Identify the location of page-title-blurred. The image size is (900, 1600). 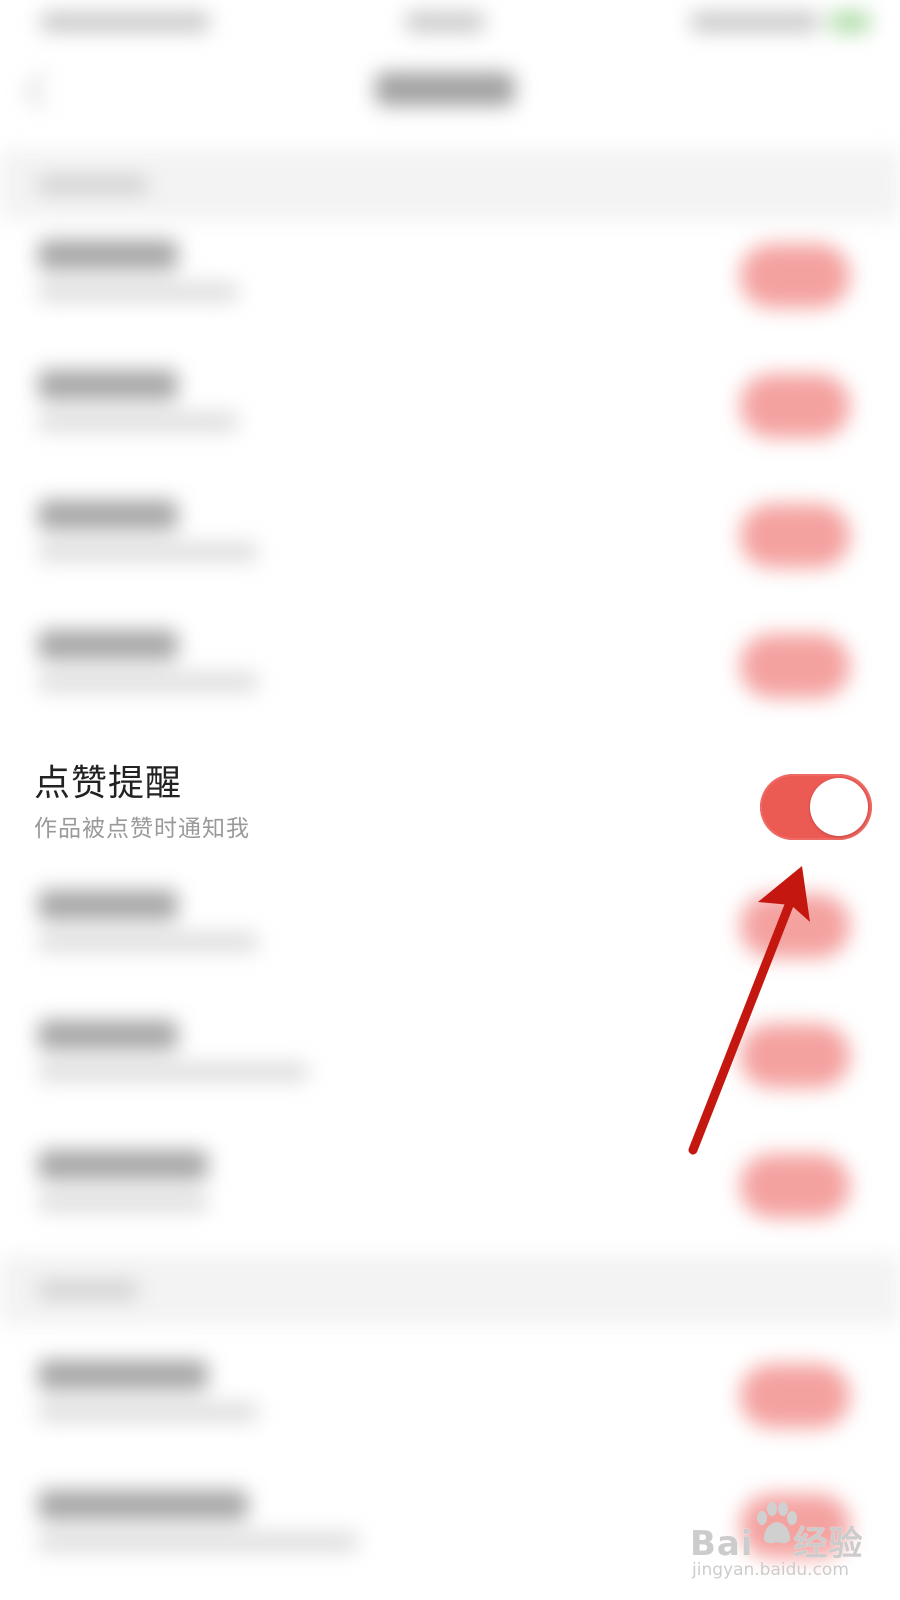
(445, 89).